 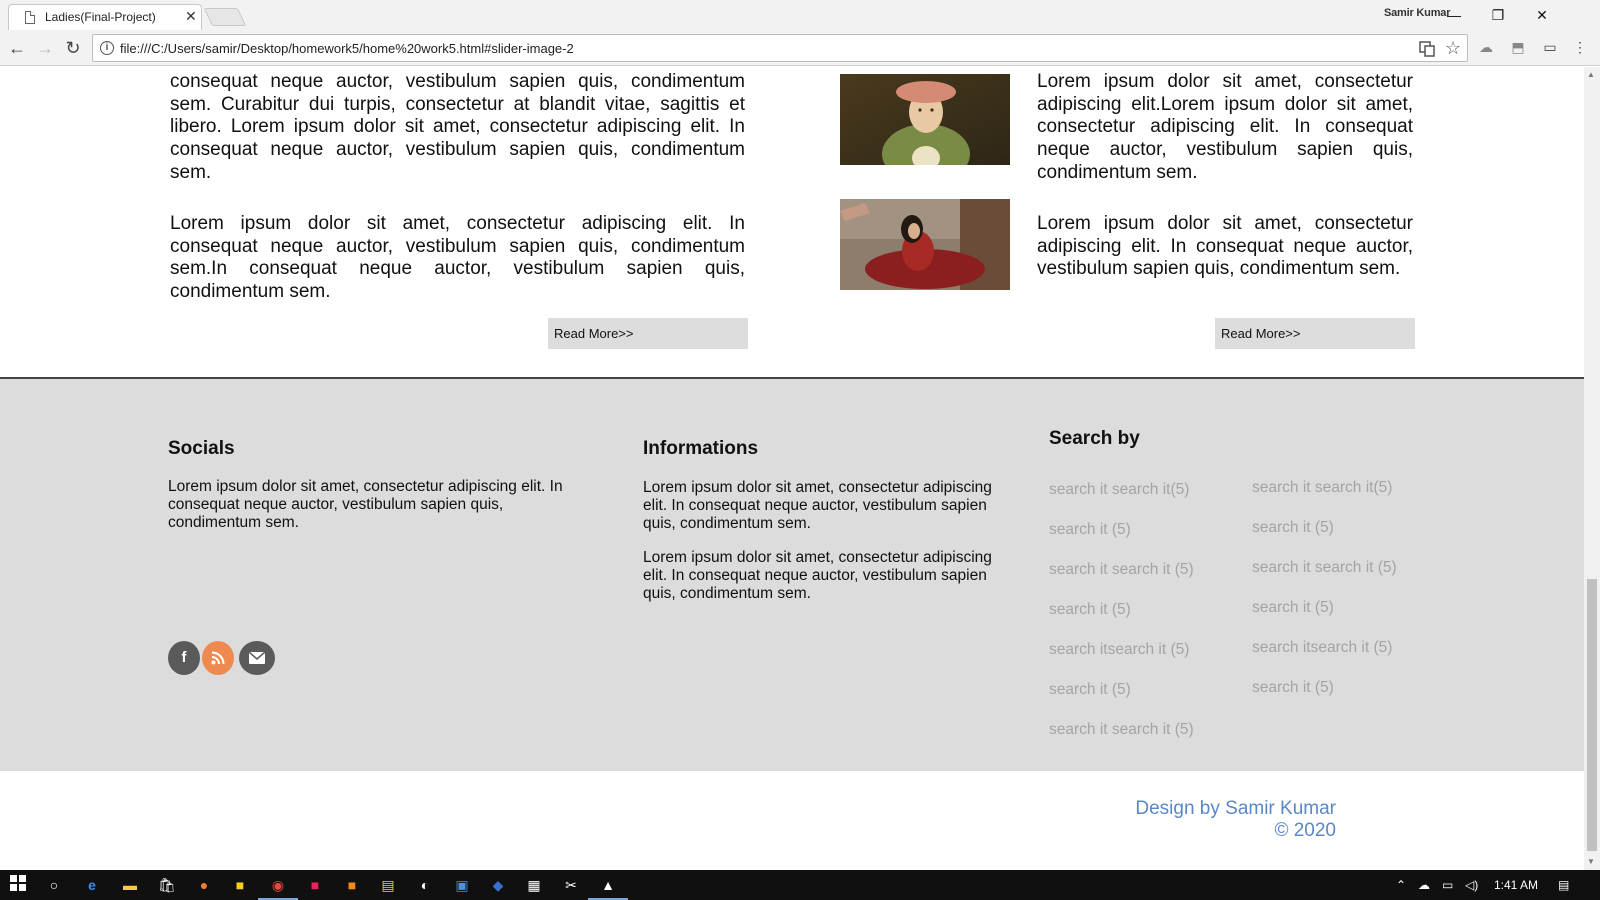 I want to click on browser-tab: Ladies(Final-Project) ✕, so click(x=105, y=17).